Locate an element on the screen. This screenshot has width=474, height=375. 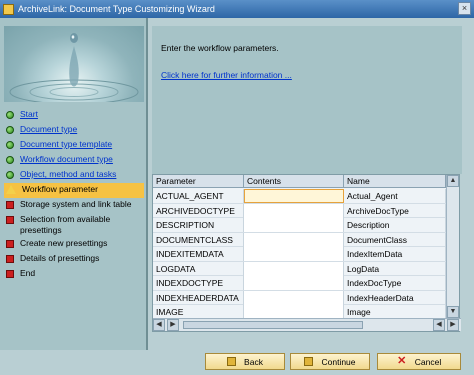
scroll-right-end-icon: ▶ is located at coordinates (453, 325).